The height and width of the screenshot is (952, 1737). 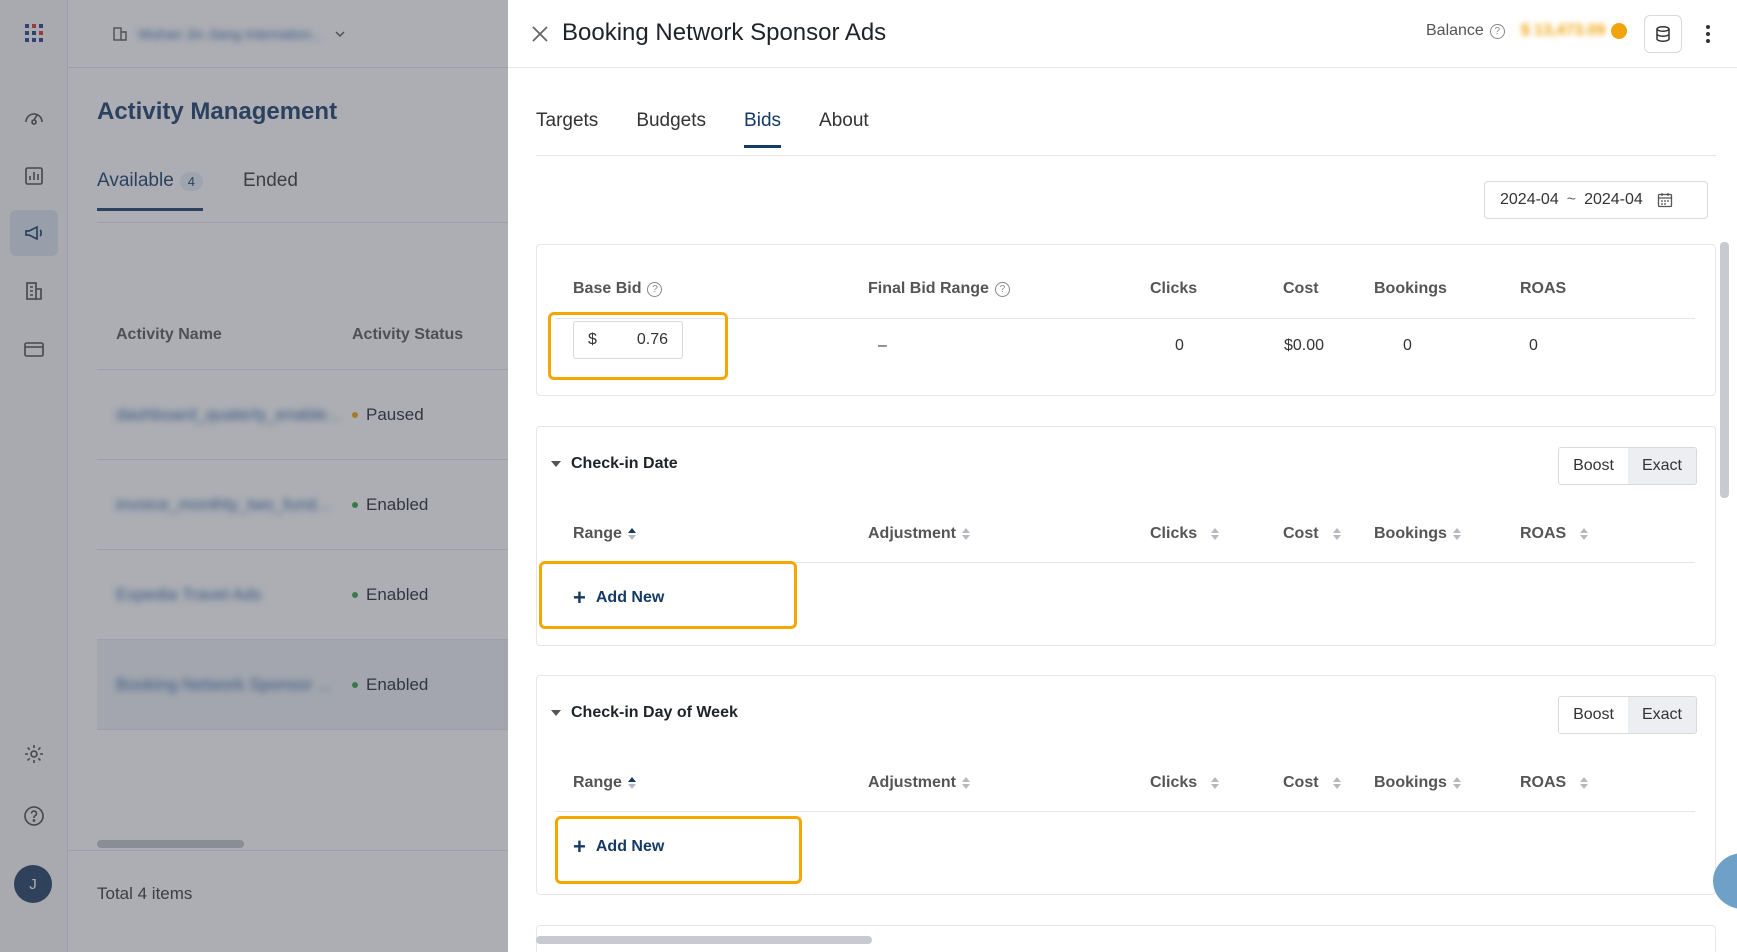 I want to click on calendar-icon, so click(x=1664, y=200).